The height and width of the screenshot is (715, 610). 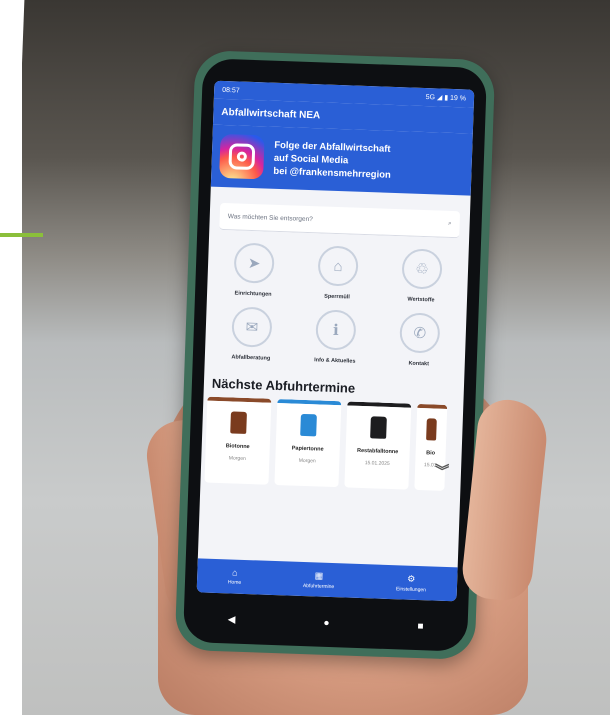 I want to click on tile-sperrmuell: ⌂ Sperrmüll, so click(x=338, y=273).